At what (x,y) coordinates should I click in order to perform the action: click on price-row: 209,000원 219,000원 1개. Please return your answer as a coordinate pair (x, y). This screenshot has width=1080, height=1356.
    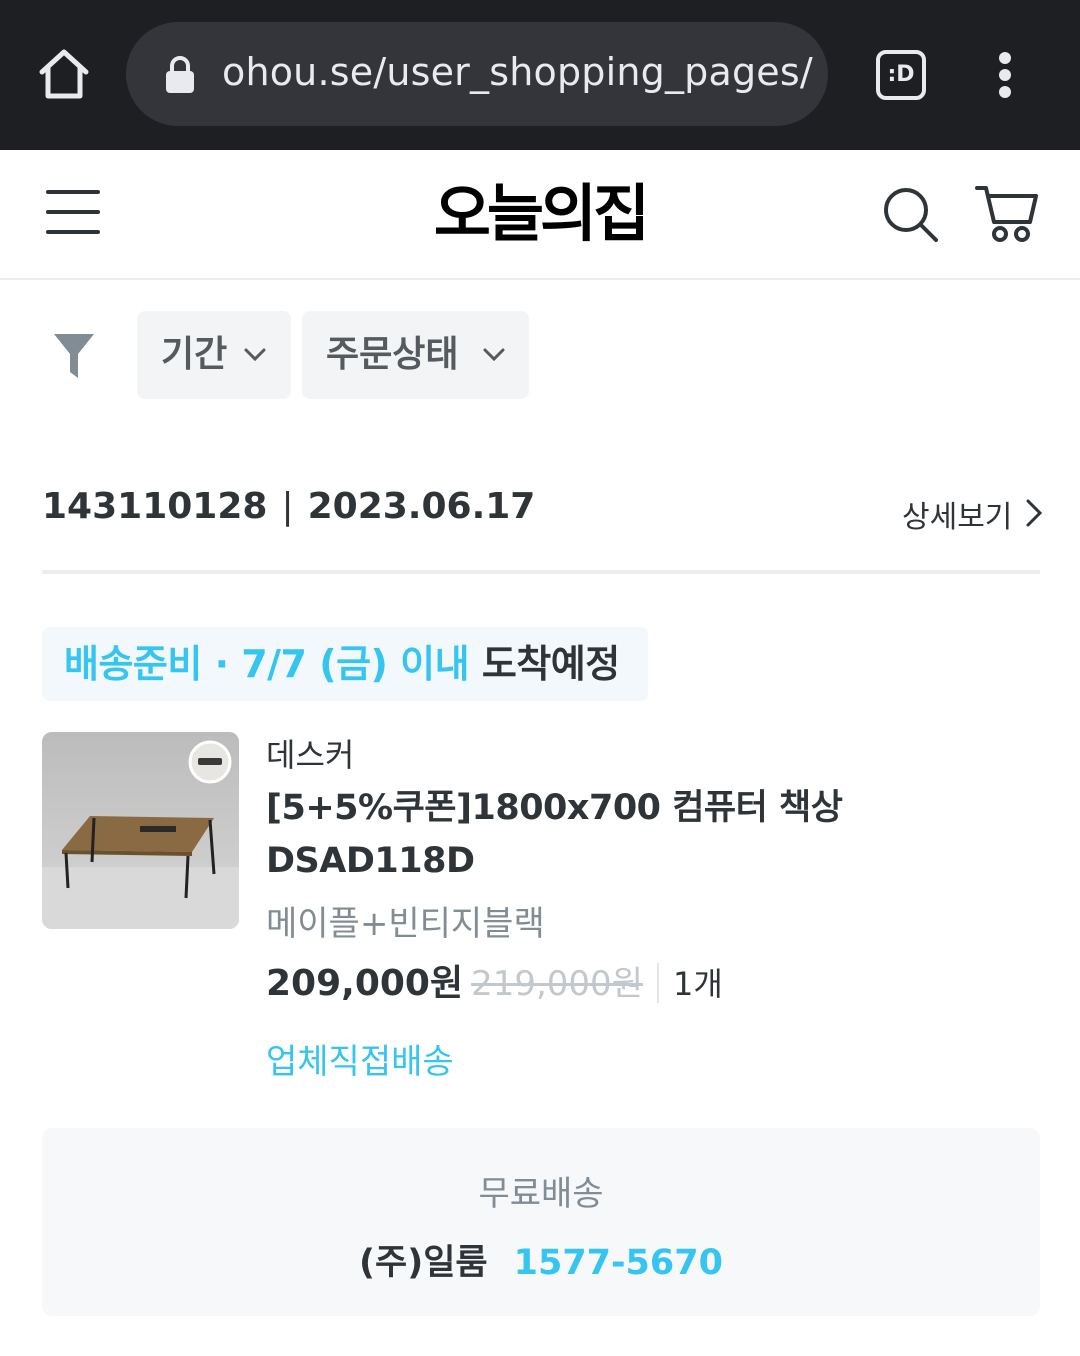
    Looking at the image, I should click on (494, 979).